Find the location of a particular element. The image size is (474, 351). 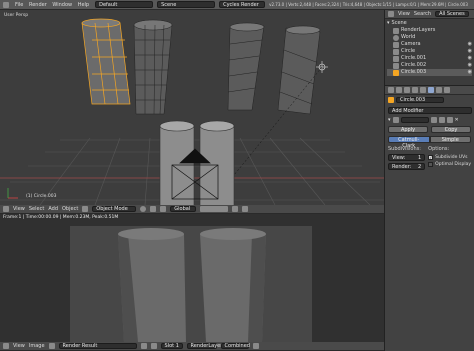

image-browse-icon is located at coordinates (51, 346).